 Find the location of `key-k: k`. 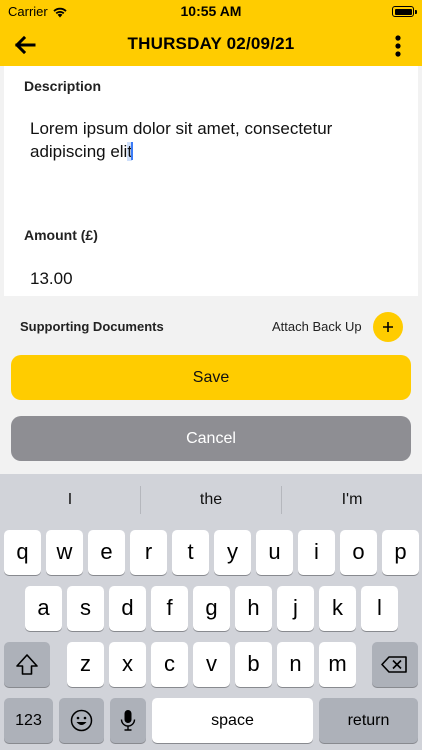

key-k: k is located at coordinates (337, 608).